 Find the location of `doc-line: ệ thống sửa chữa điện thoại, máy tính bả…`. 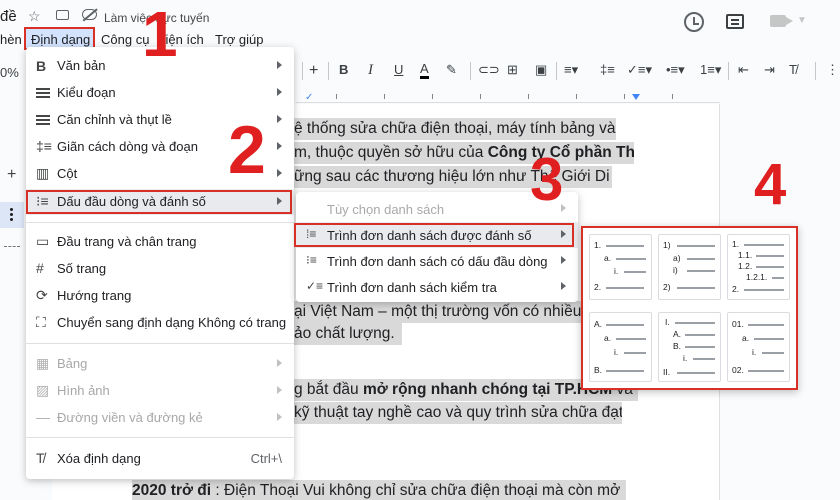

doc-line: ệ thống sửa chữa điện thoại, máy tính bả… is located at coordinates (455, 129).